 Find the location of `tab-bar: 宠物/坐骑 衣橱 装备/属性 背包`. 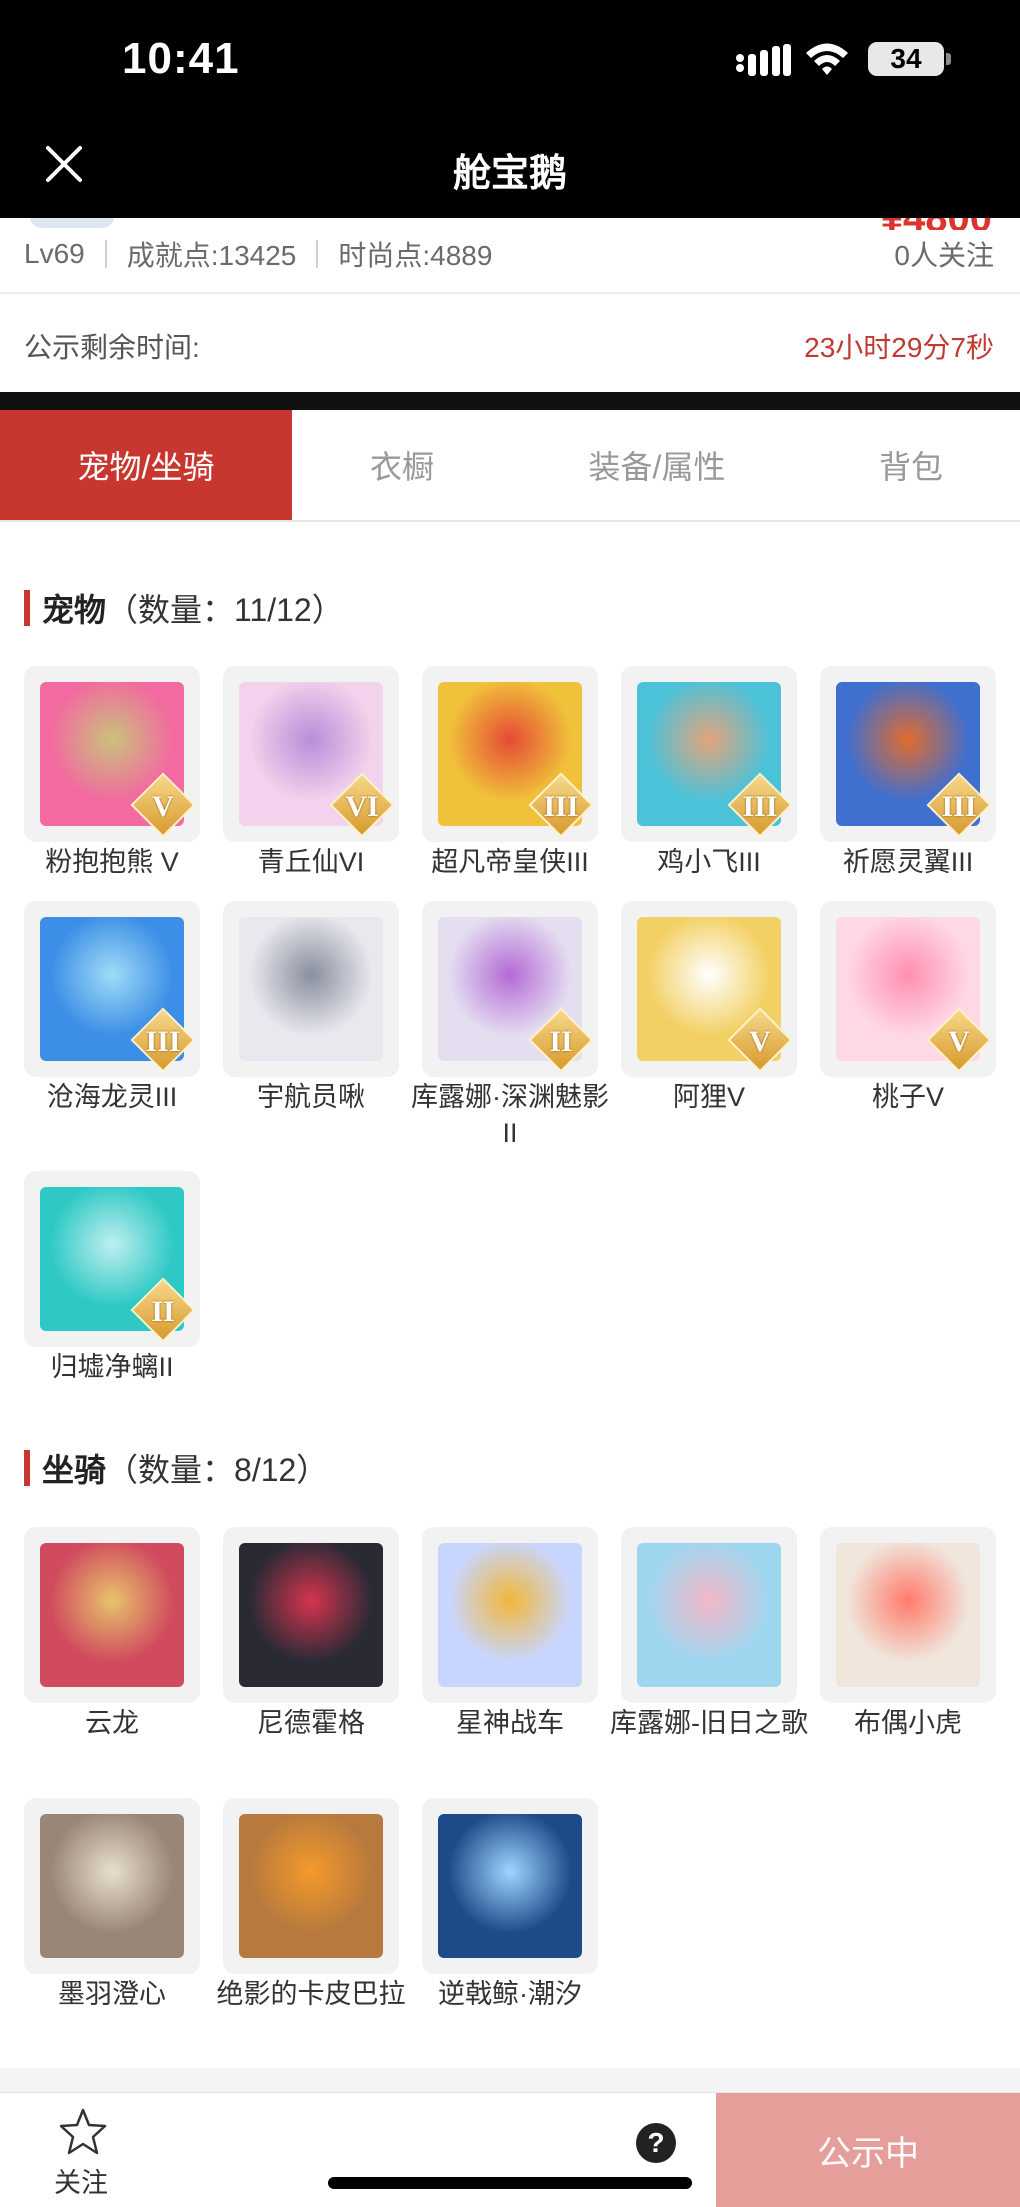

tab-bar: 宠物/坐骑 衣橱 装备/属性 背包 is located at coordinates (510, 466).